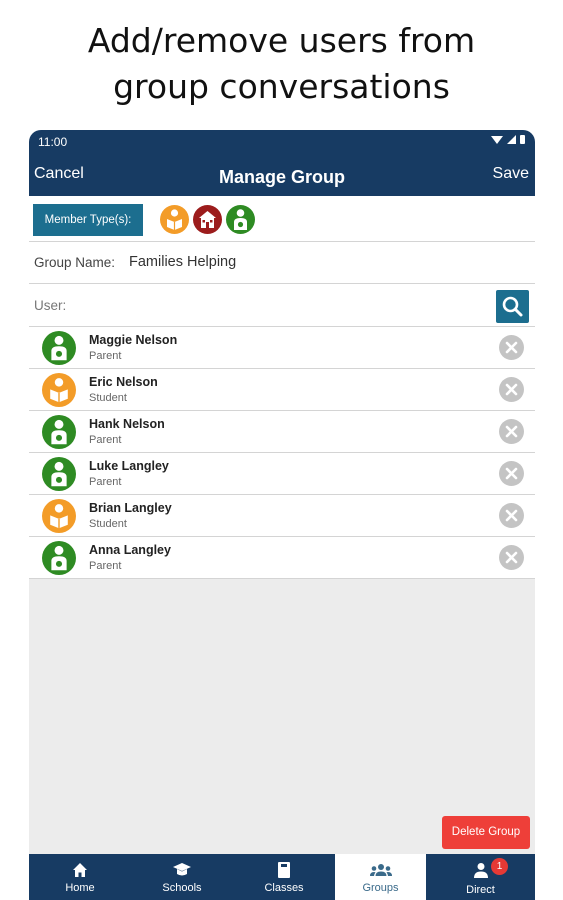 The width and height of the screenshot is (563, 900). Describe the element at coordinates (281, 86) in the screenshot. I see `headline-line-2: group conversations` at that location.